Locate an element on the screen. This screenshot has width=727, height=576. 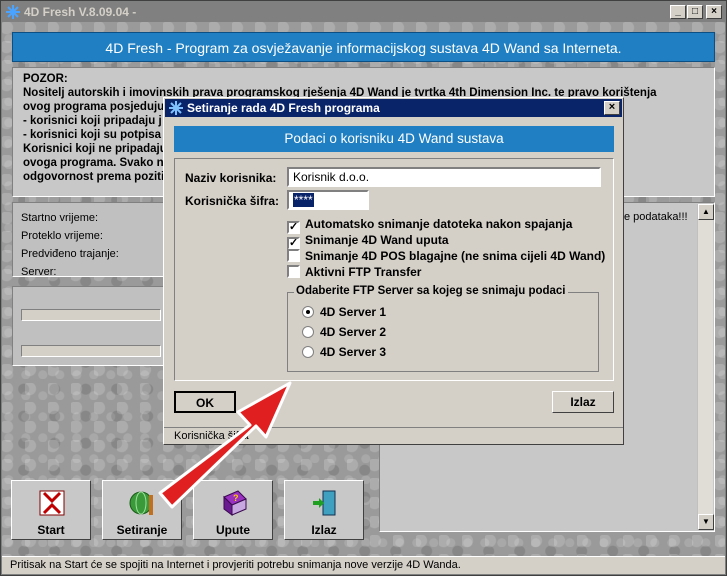
dialog-exit-button: Izlaz is located at coordinates (583, 402).